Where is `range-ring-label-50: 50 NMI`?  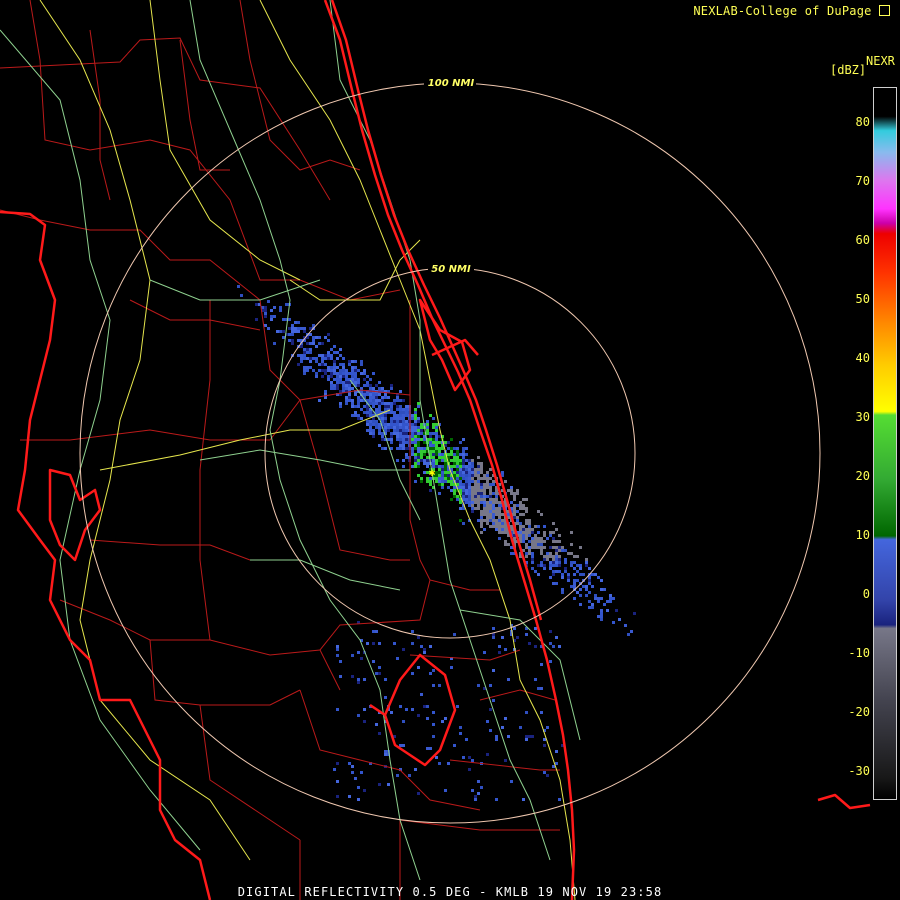 range-ring-label-50: 50 NMI is located at coordinates (451, 269).